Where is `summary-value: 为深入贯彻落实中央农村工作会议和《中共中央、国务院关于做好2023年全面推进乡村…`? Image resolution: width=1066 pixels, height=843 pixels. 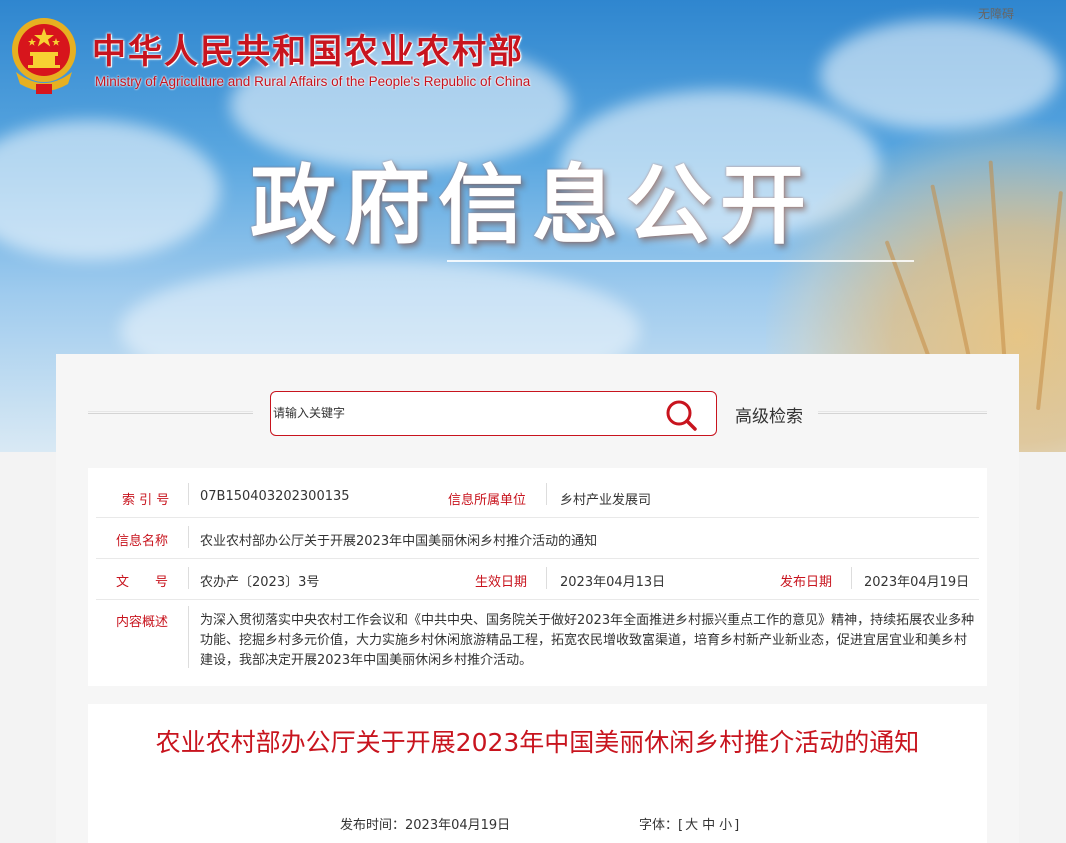 summary-value: 为深入贯彻落实中央农村工作会议和《中共中央、国务院关于做好2023年全面推进乡村… is located at coordinates (587, 640).